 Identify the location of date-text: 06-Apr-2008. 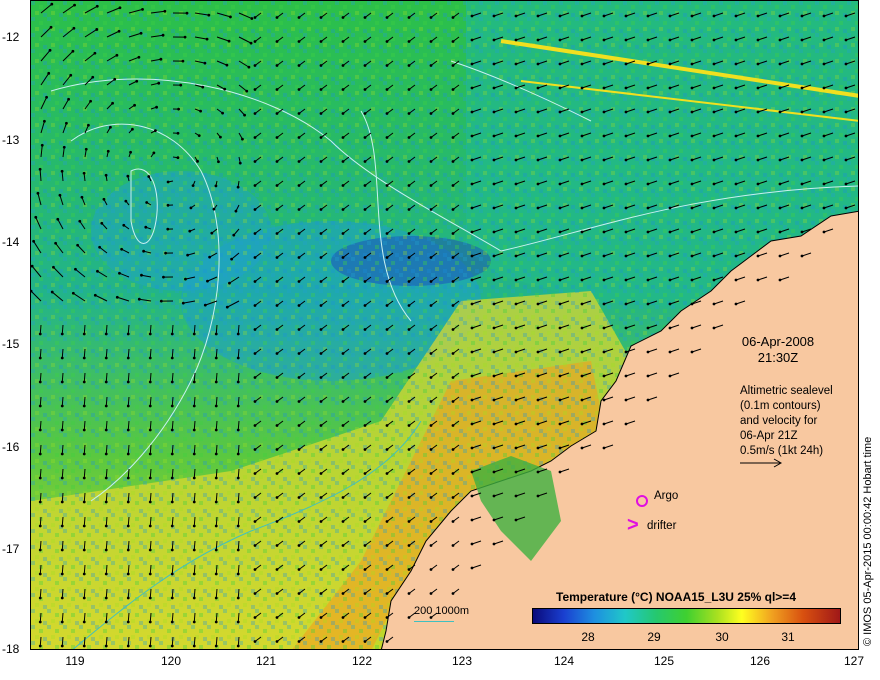
(778, 341).